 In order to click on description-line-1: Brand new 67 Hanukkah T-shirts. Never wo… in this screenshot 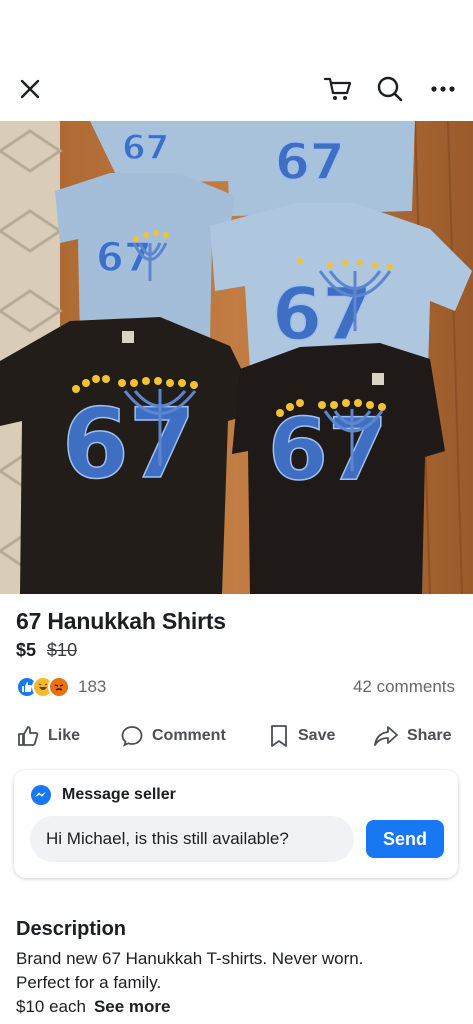, I will do `click(190, 958)`.